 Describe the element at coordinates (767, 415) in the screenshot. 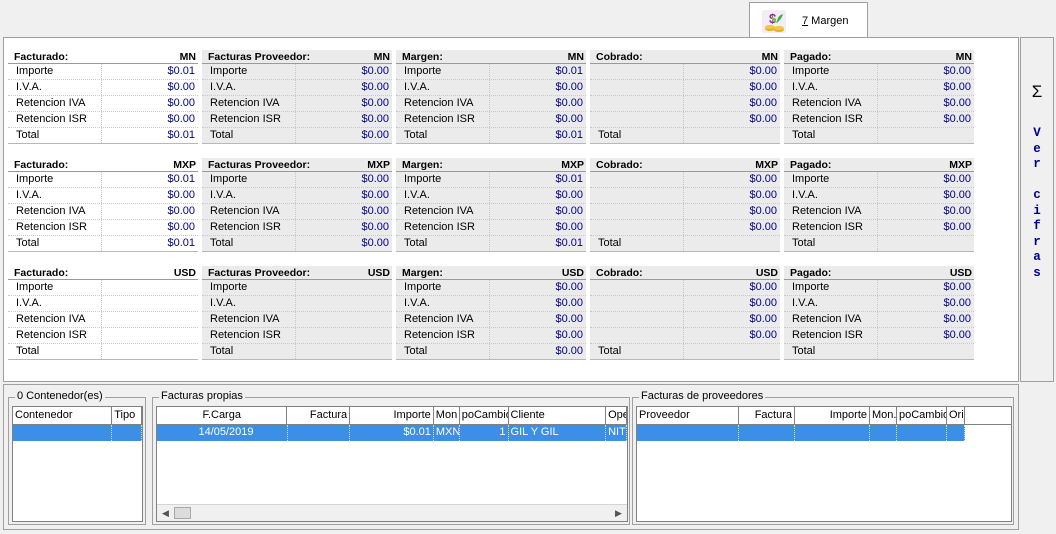

I see `col-prov-factura: Factura` at that location.